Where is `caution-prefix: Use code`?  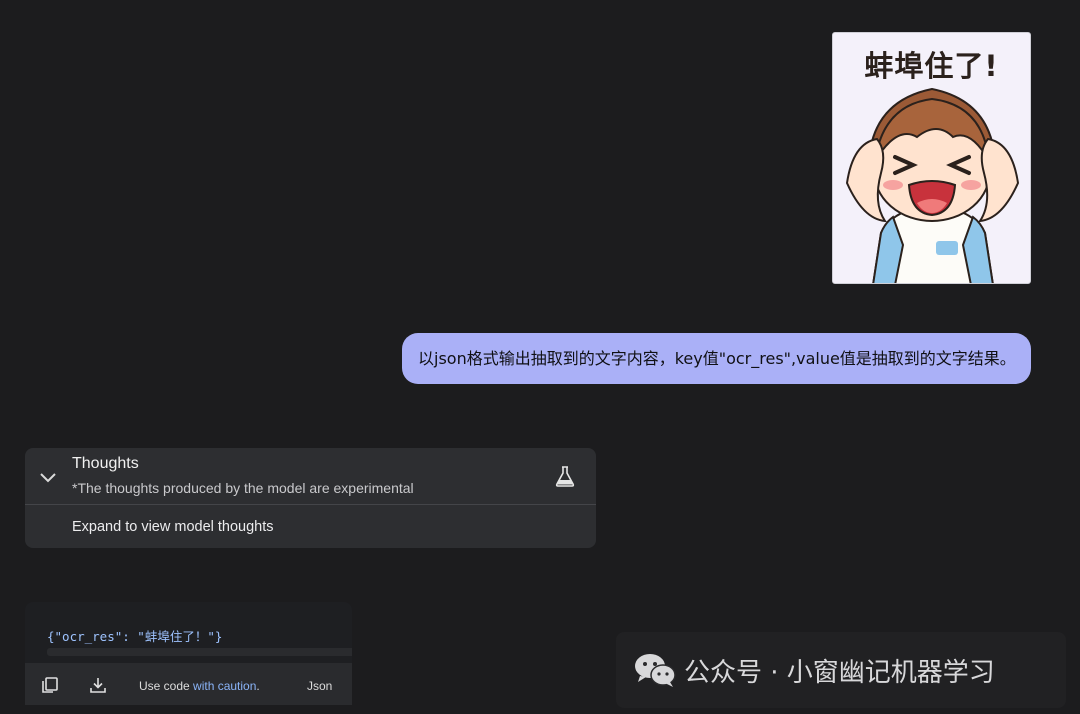
caution-prefix: Use code is located at coordinates (166, 686).